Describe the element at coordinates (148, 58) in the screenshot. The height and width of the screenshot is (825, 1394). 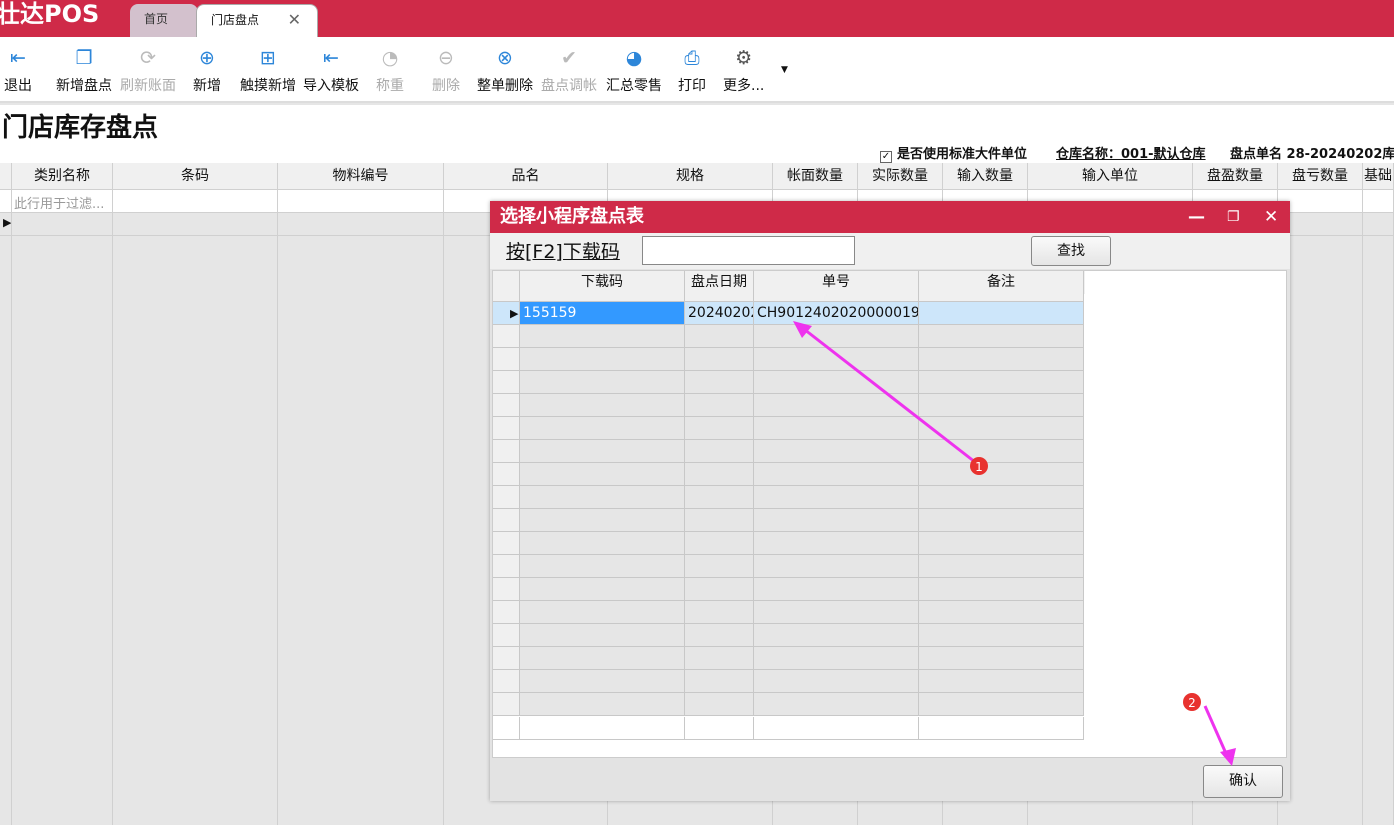
I see `refresh-icon: ⟳` at that location.